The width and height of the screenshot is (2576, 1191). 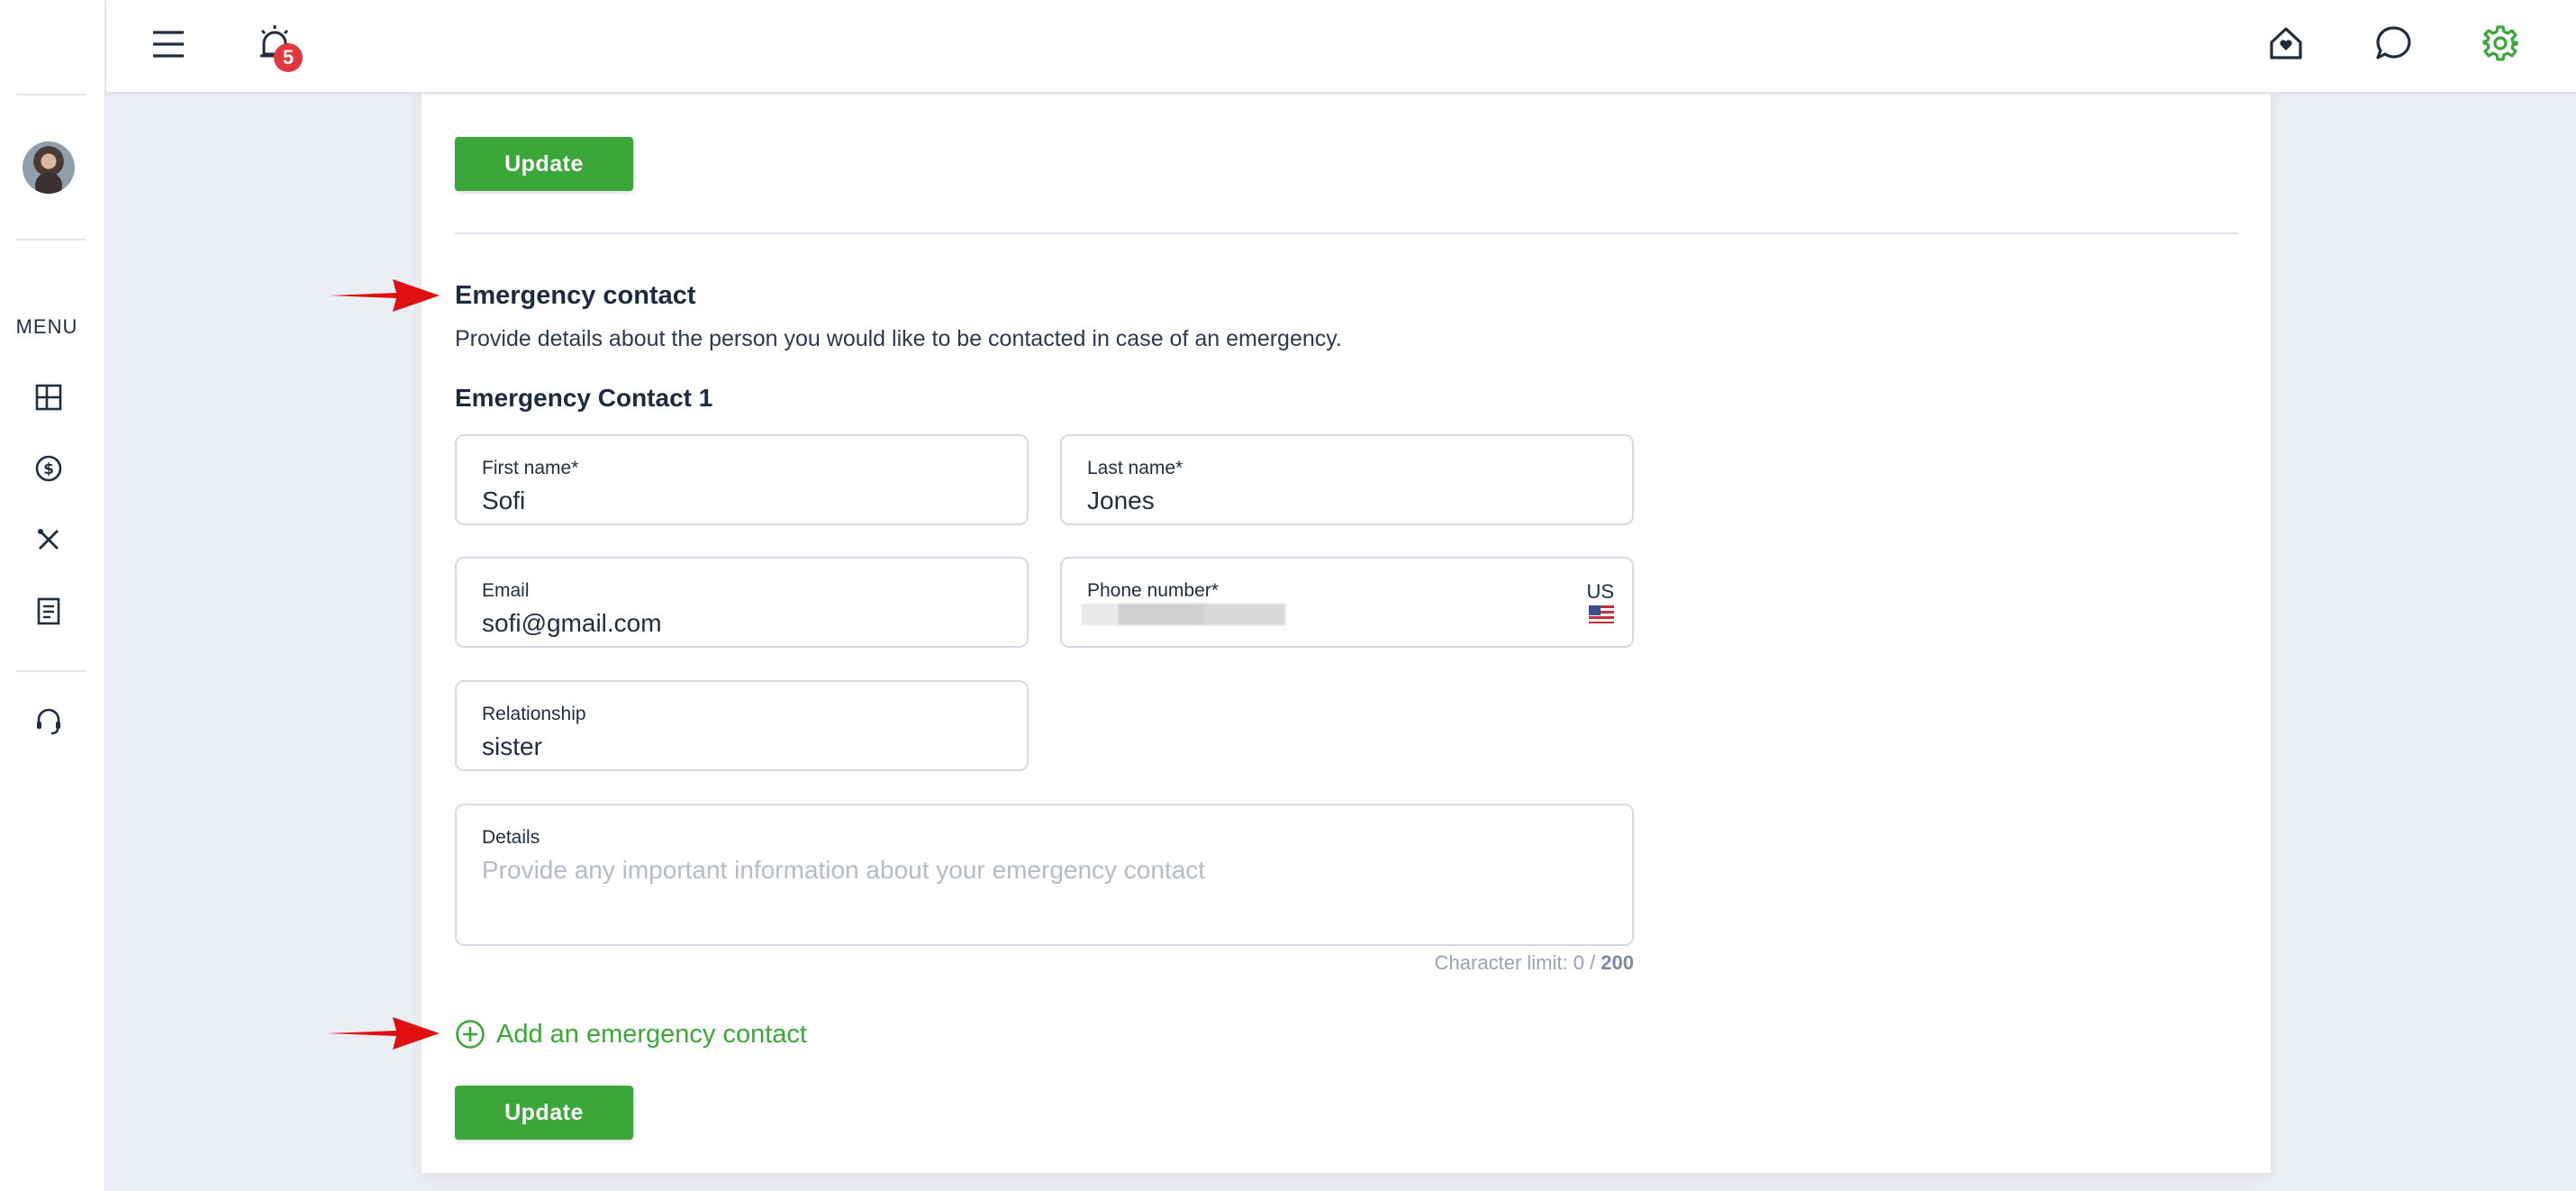 I want to click on left-sidebar: MENU $, so click(x=53, y=595).